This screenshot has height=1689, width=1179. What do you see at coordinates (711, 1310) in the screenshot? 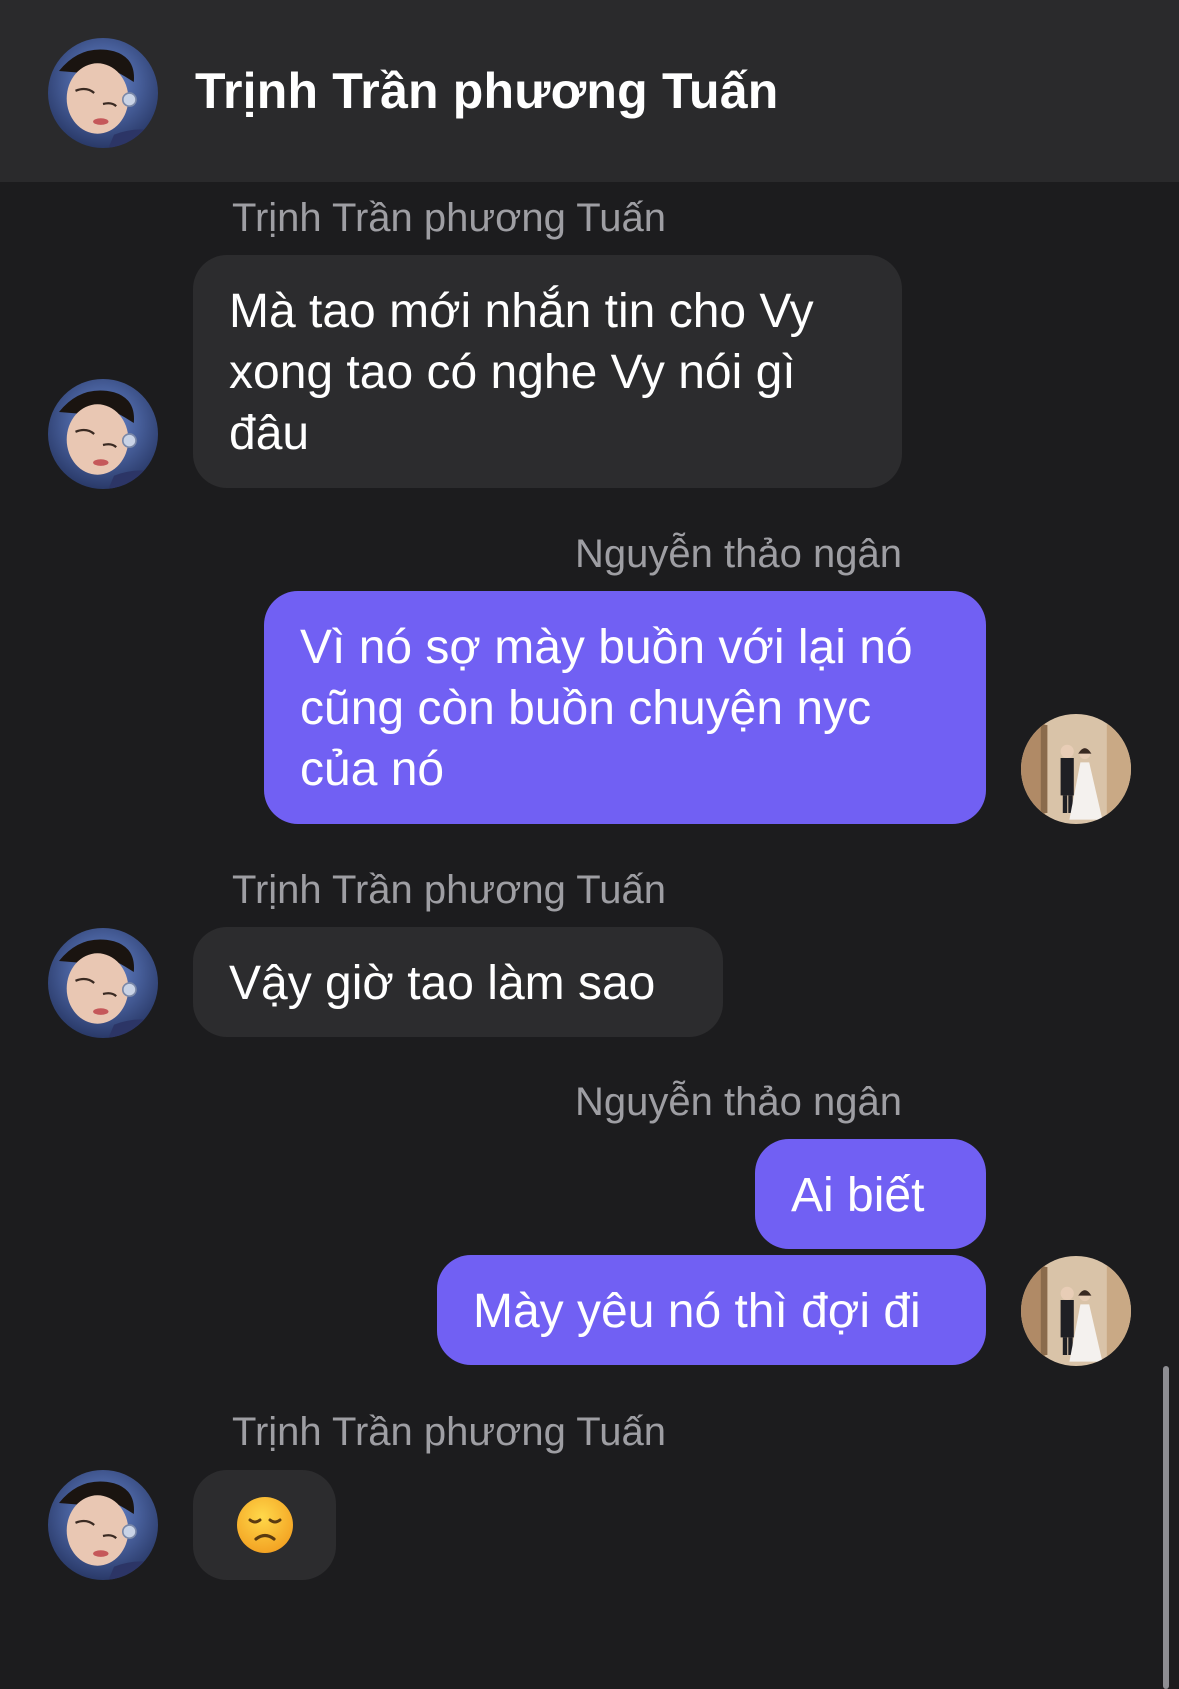
I see `message-bubble-outgoing: Mày yêu nó thì đợi đi` at bounding box center [711, 1310].